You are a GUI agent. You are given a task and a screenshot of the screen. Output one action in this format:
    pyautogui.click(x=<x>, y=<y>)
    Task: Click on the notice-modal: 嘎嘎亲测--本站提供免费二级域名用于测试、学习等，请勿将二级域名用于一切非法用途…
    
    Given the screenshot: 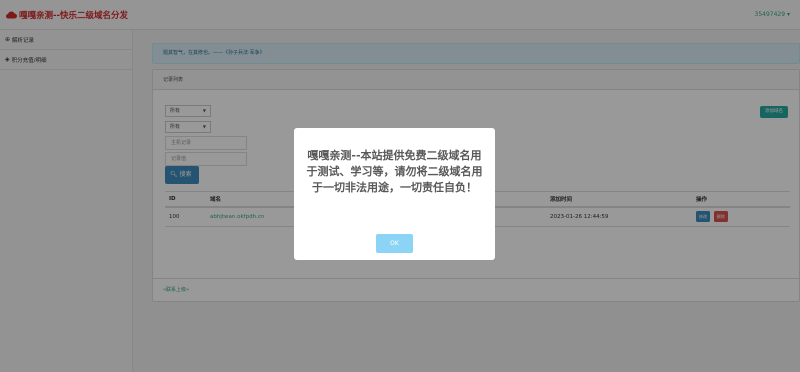 What is the action you would take?
    pyautogui.click(x=394, y=194)
    